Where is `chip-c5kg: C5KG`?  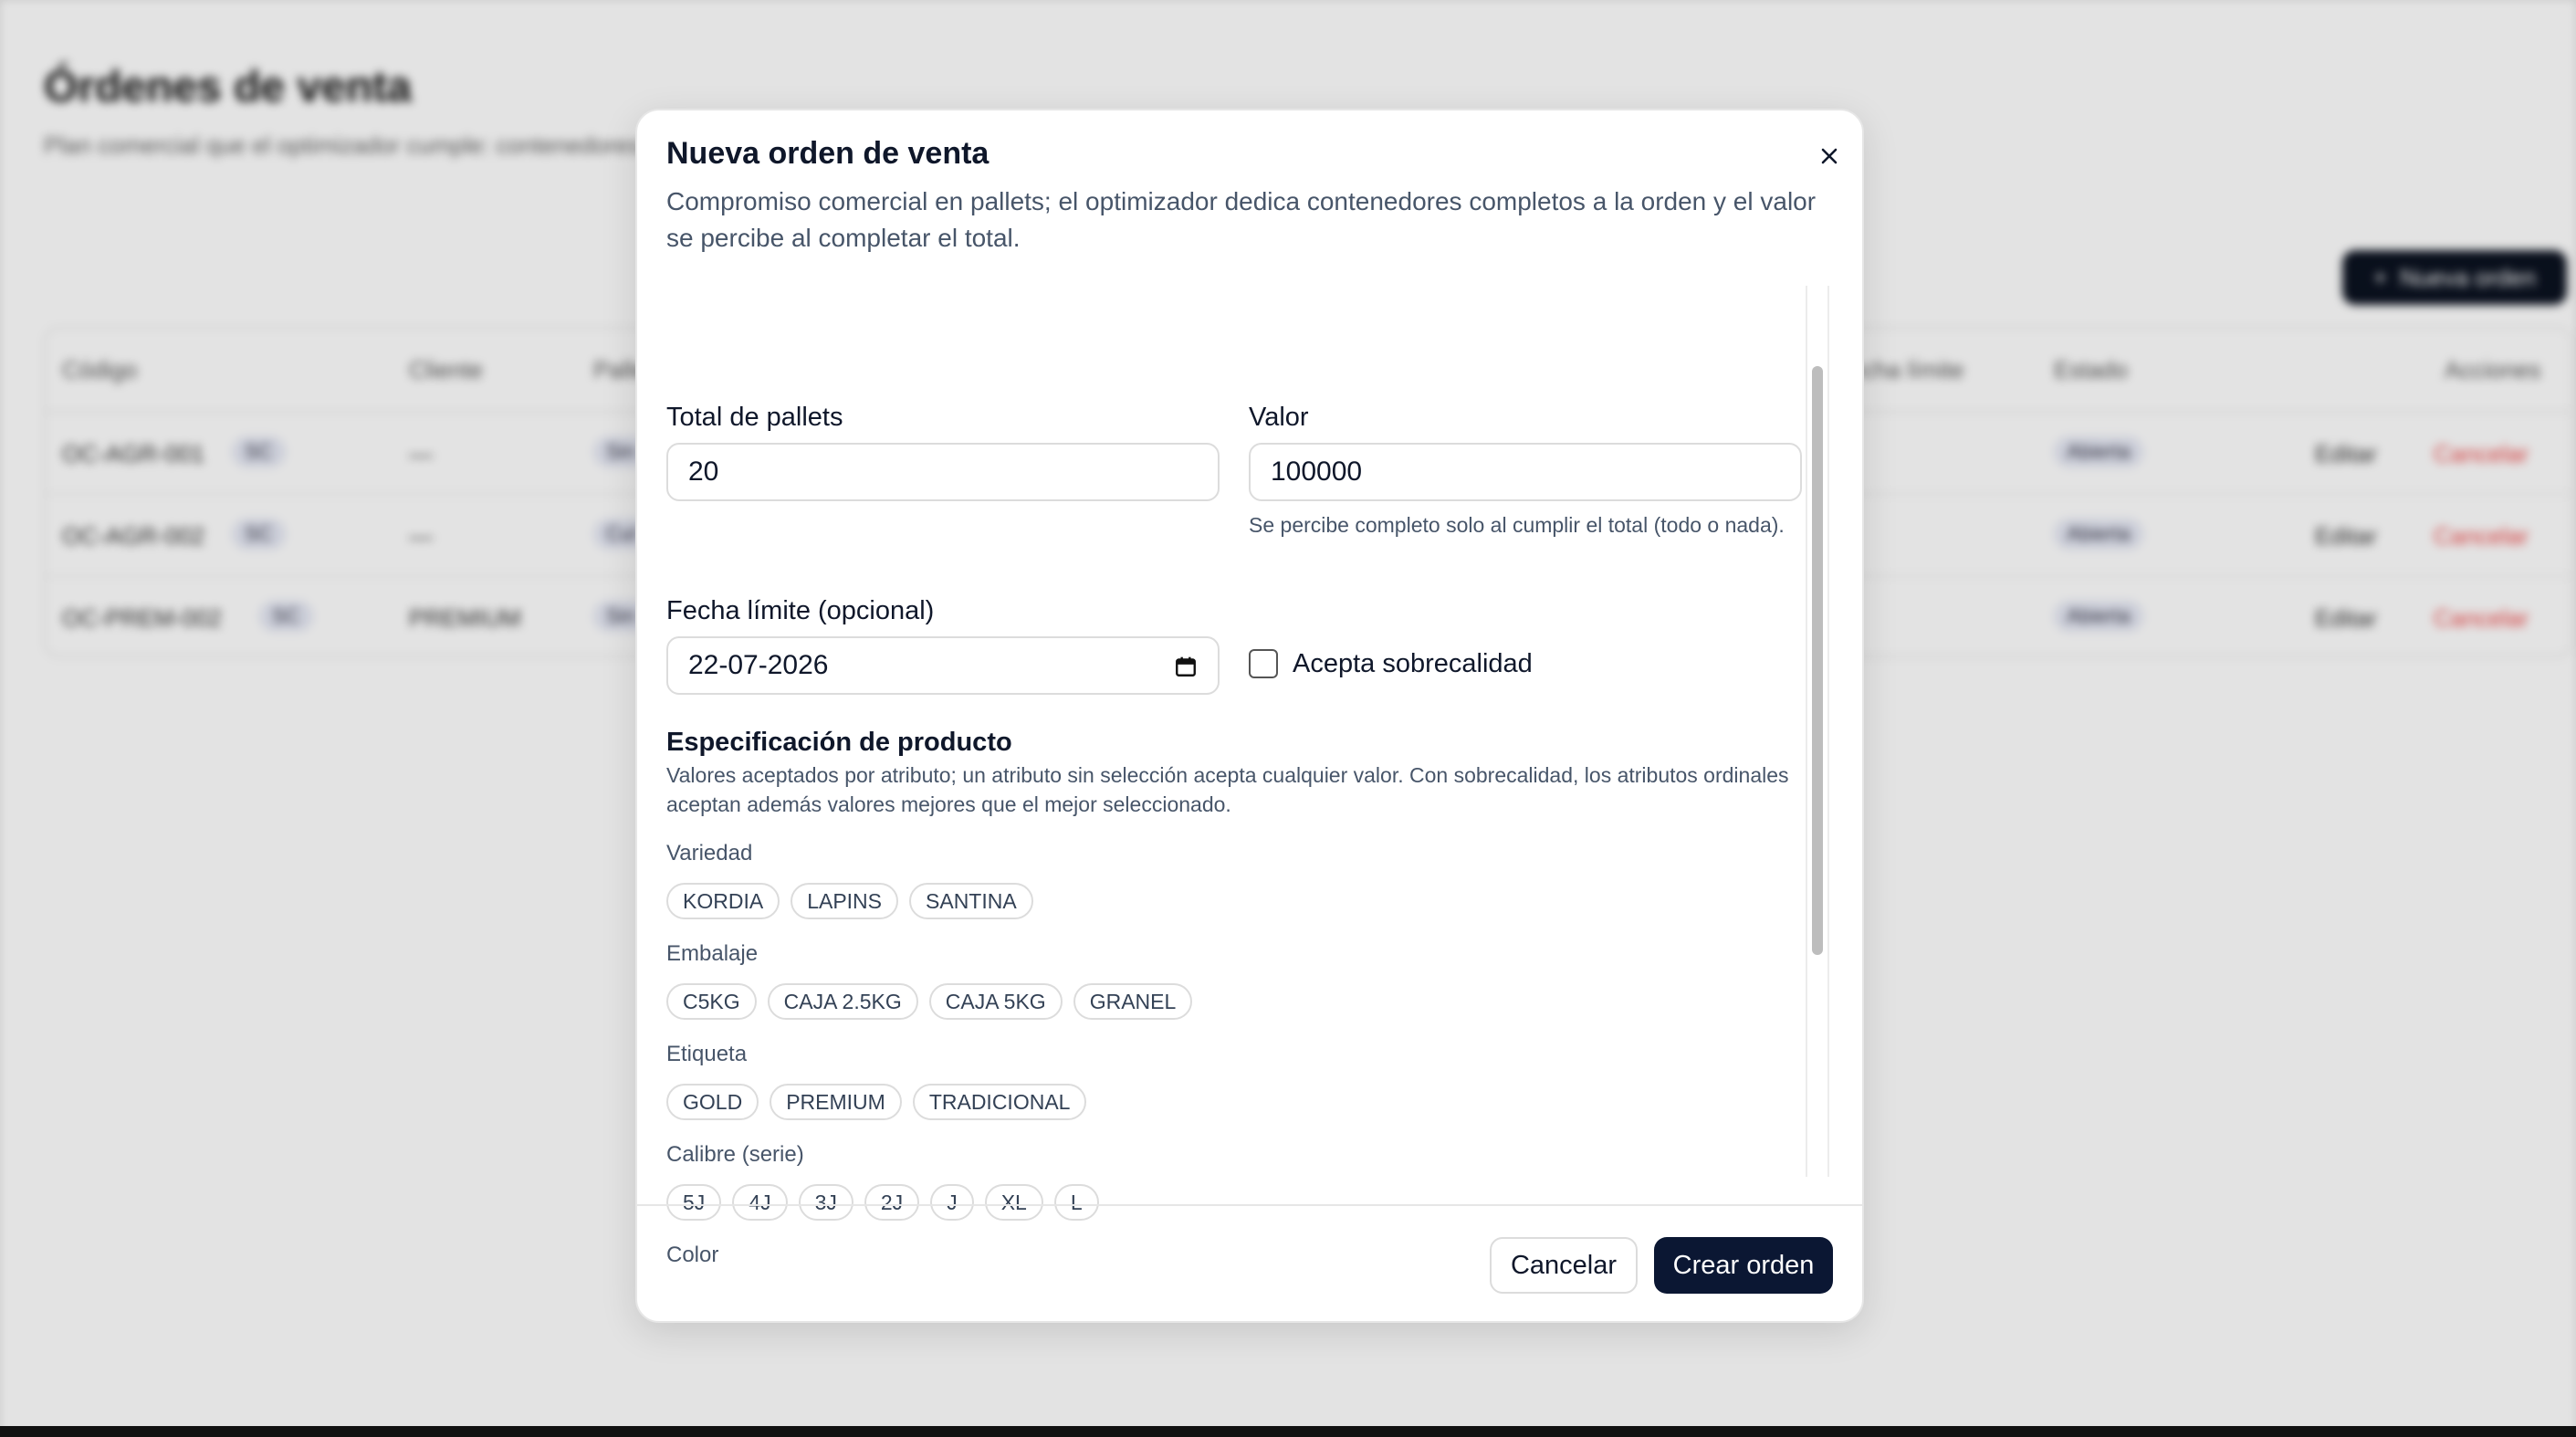 chip-c5kg: C5KG is located at coordinates (711, 1002).